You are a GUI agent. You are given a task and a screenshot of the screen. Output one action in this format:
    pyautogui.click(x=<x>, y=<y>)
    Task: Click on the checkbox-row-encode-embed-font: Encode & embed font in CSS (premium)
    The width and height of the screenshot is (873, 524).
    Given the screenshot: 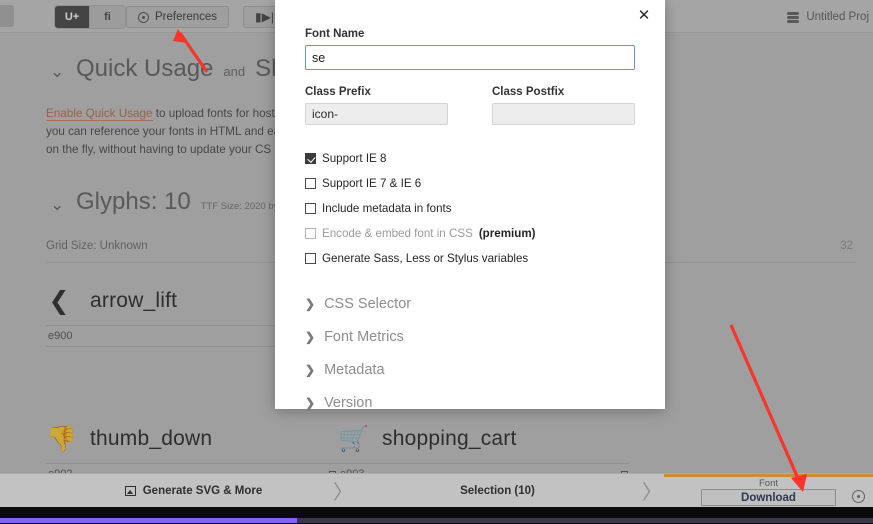 What is the action you would take?
    pyautogui.click(x=470, y=233)
    